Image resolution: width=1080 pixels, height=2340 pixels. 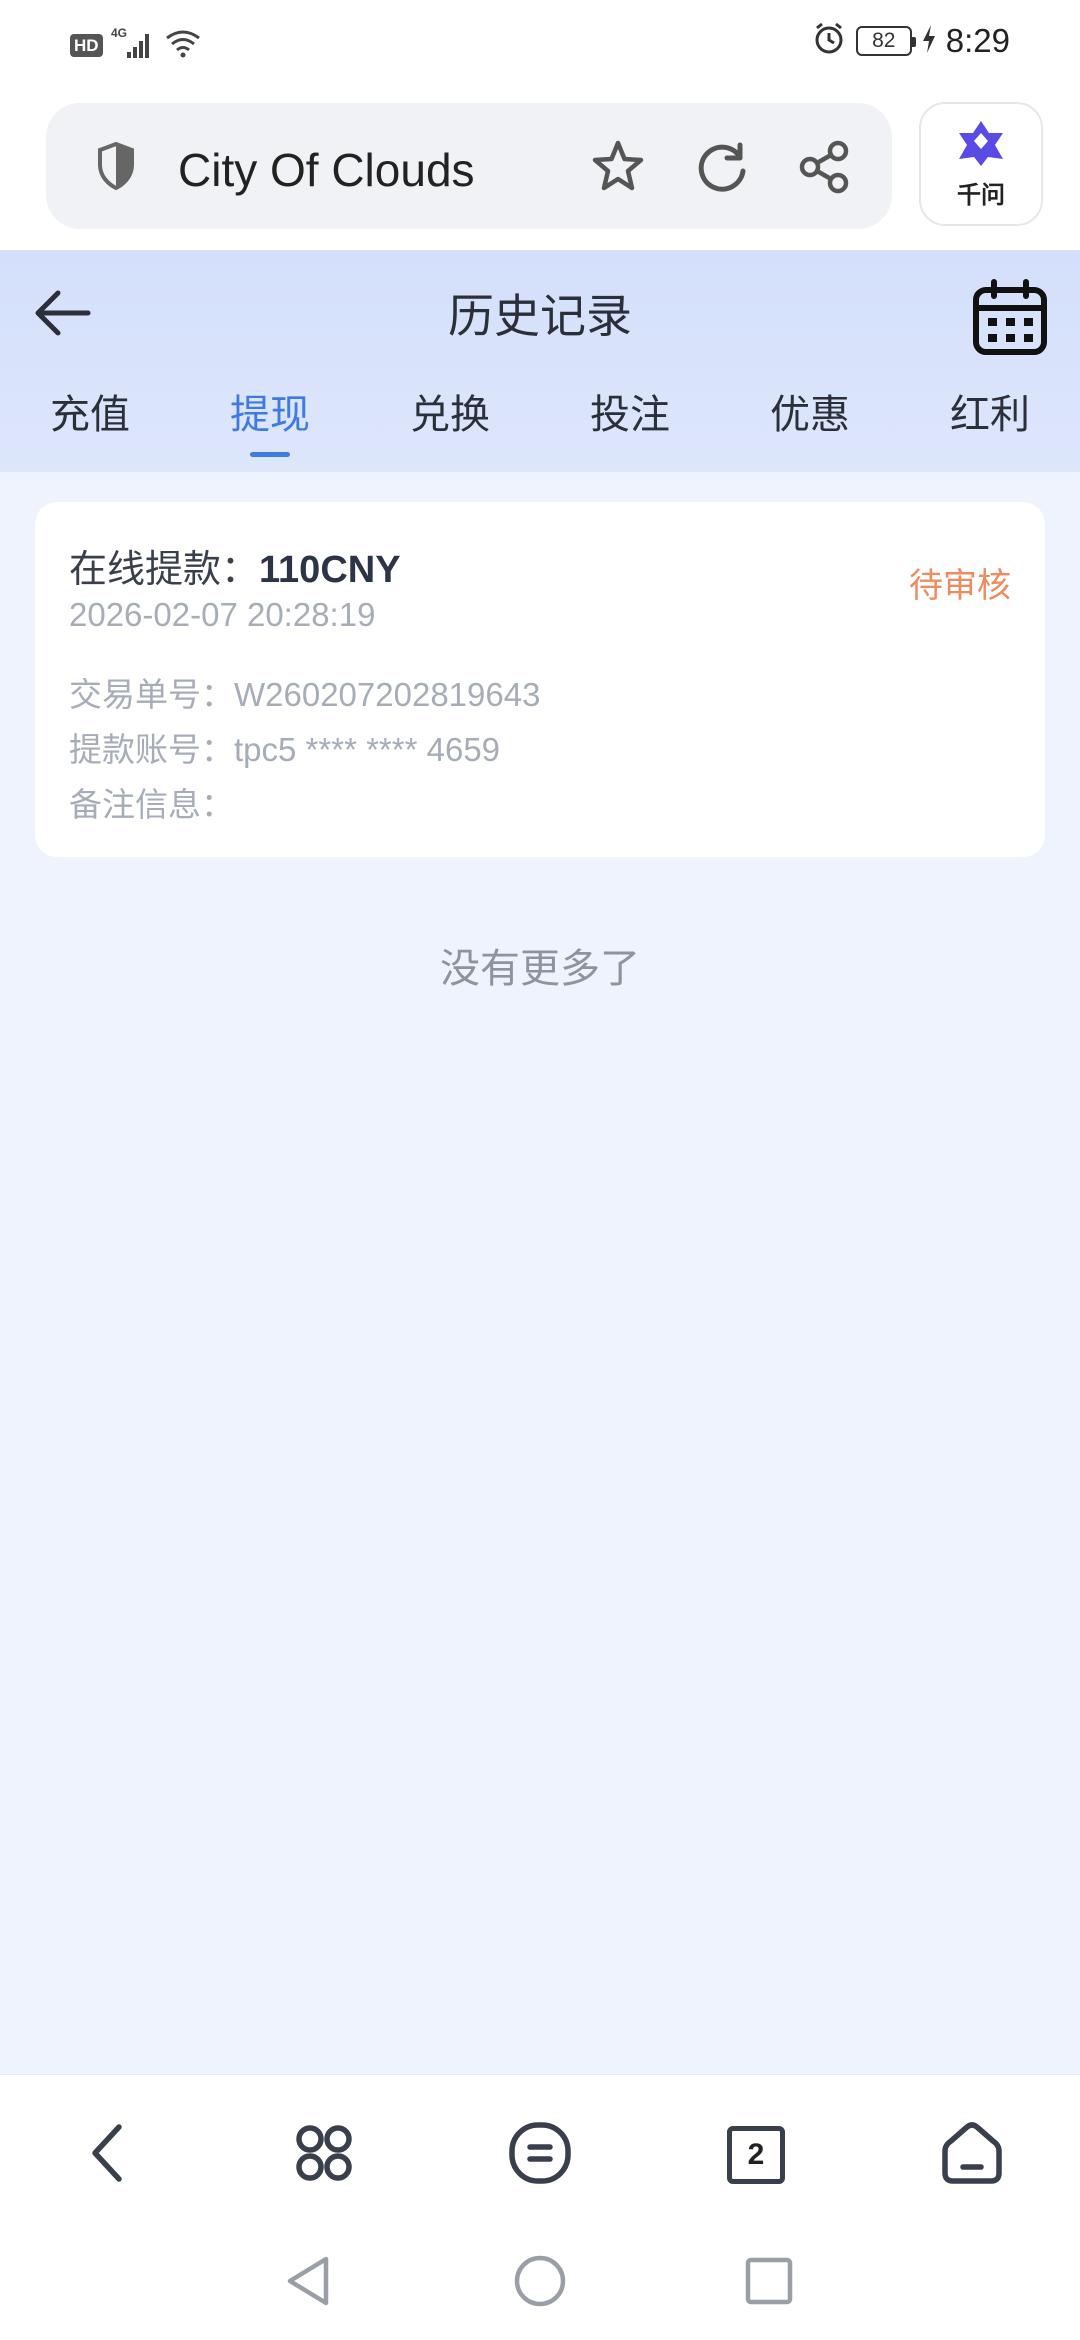 I want to click on clock: 8:29, so click(x=977, y=40).